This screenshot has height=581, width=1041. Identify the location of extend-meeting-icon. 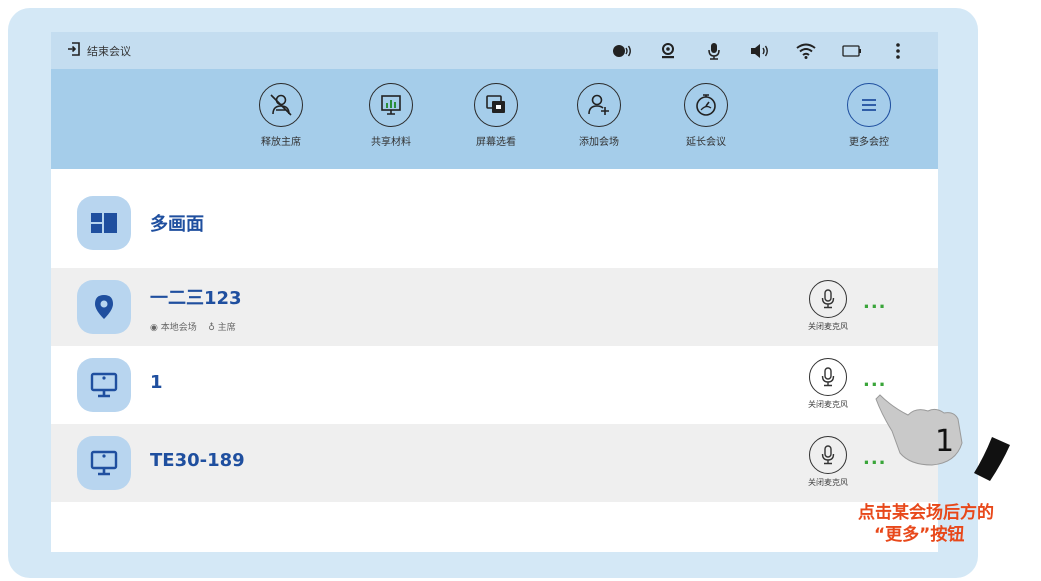
(706, 105).